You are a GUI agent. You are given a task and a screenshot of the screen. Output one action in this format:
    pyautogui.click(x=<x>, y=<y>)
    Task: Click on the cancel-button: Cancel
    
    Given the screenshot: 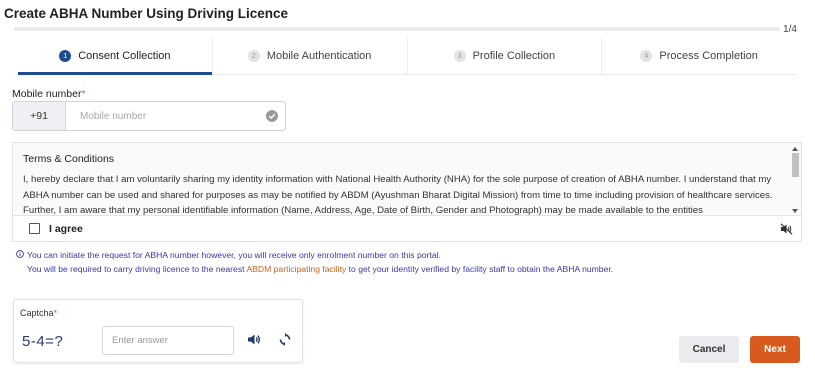 What is the action you would take?
    pyautogui.click(x=709, y=349)
    